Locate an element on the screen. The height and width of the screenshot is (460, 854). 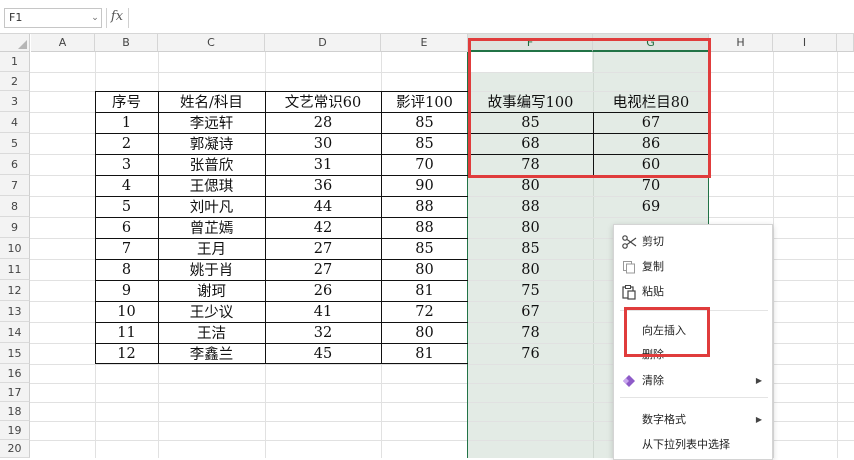
column-header-e: E is located at coordinates (424, 43).